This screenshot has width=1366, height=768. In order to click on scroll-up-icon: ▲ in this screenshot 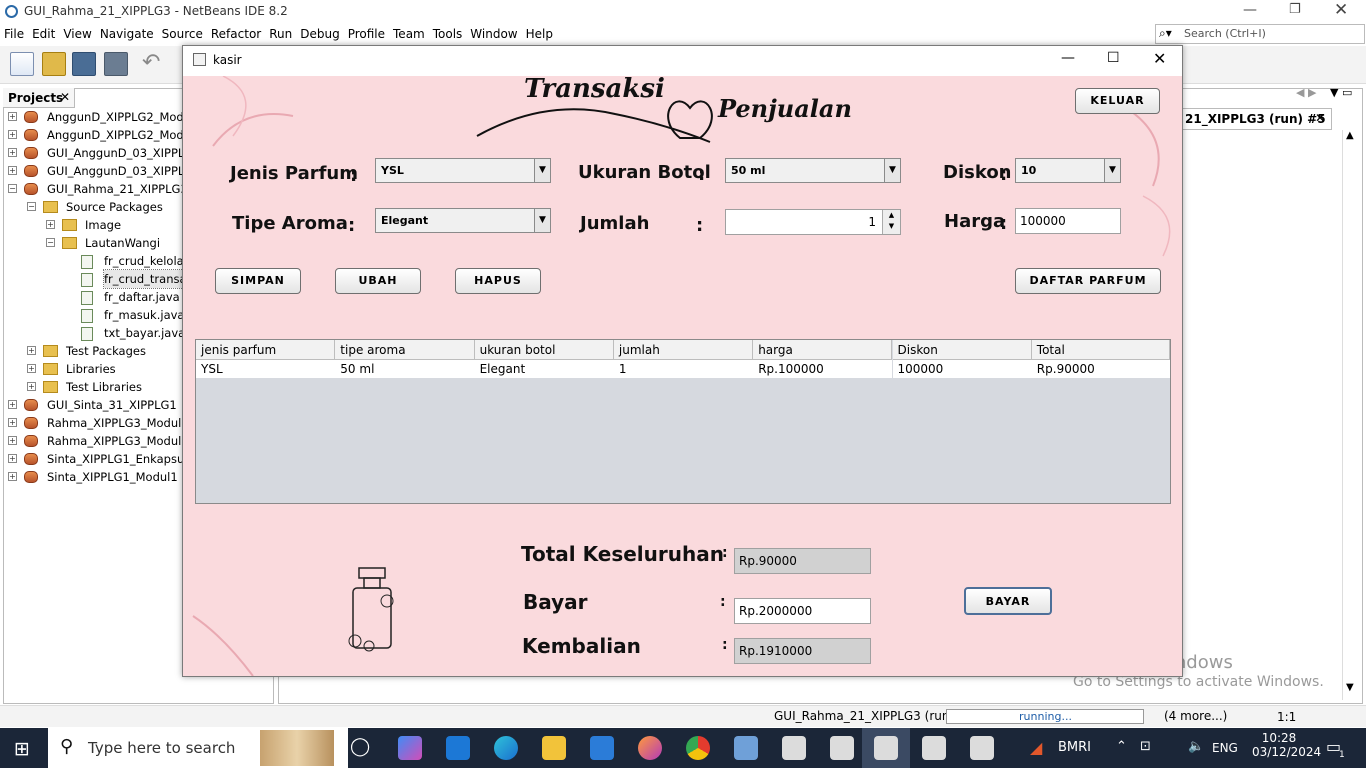, I will do `click(1350, 135)`.